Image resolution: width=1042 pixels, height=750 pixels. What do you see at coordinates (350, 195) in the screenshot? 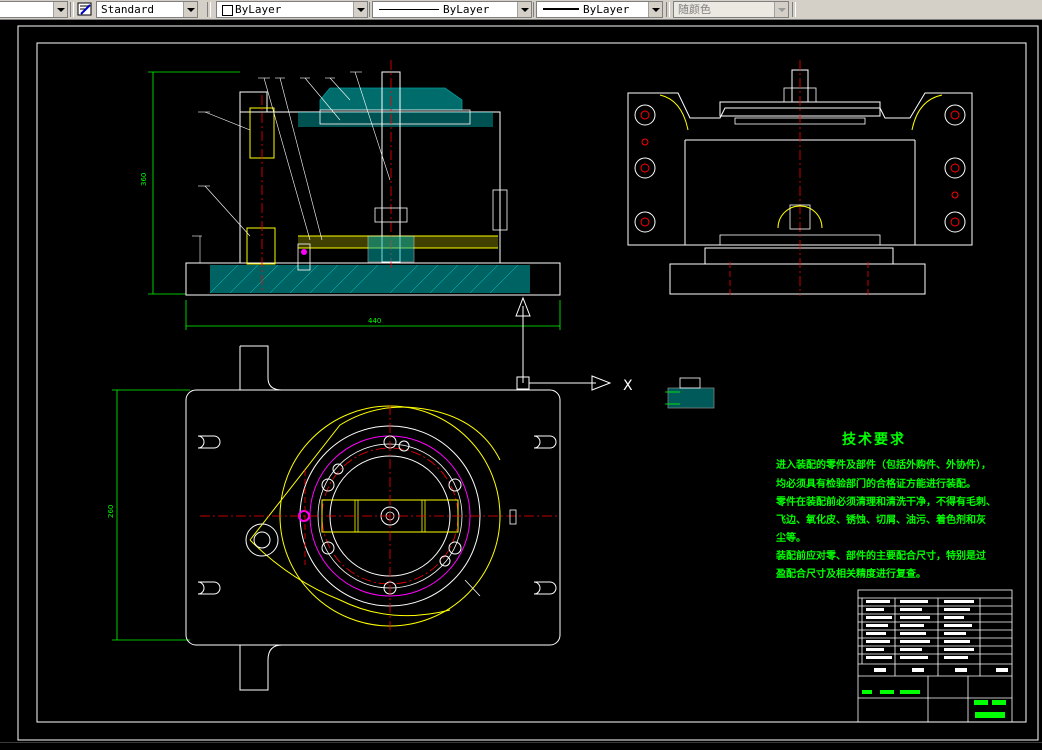
I see `front-section-view: 360 440` at bounding box center [350, 195].